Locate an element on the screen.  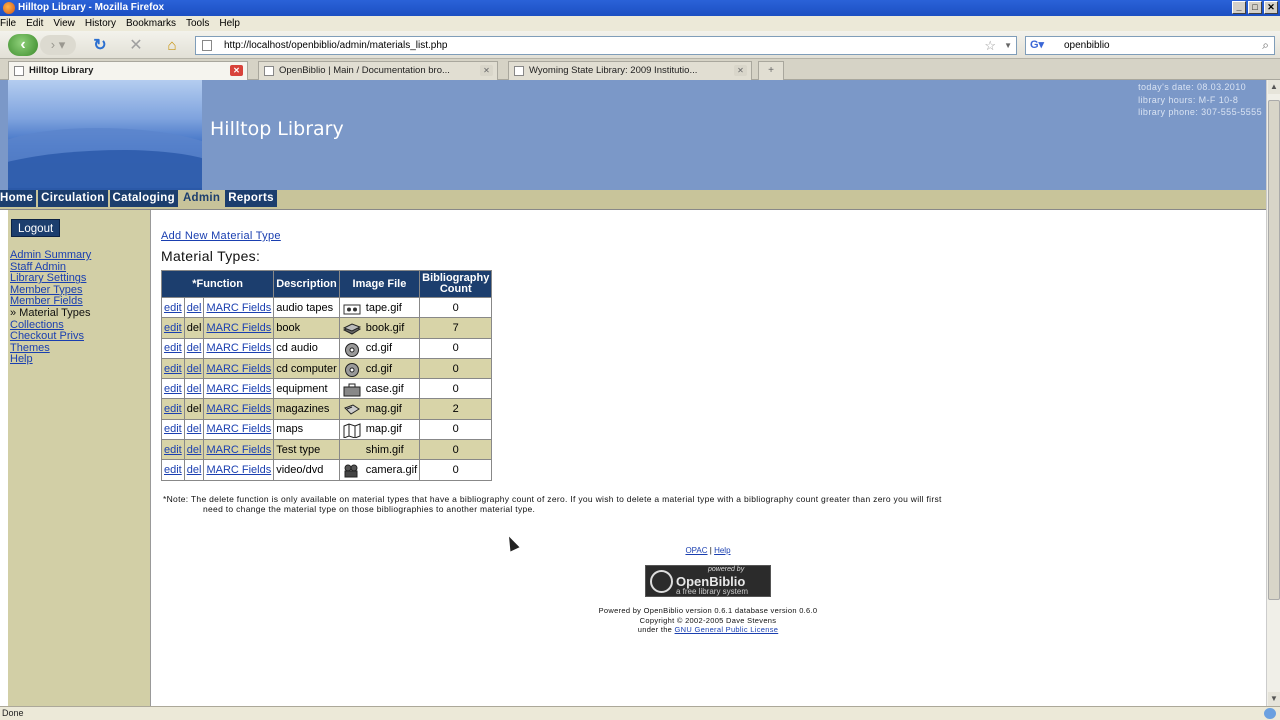
tab-home: Home is located at coordinates (18, 198).